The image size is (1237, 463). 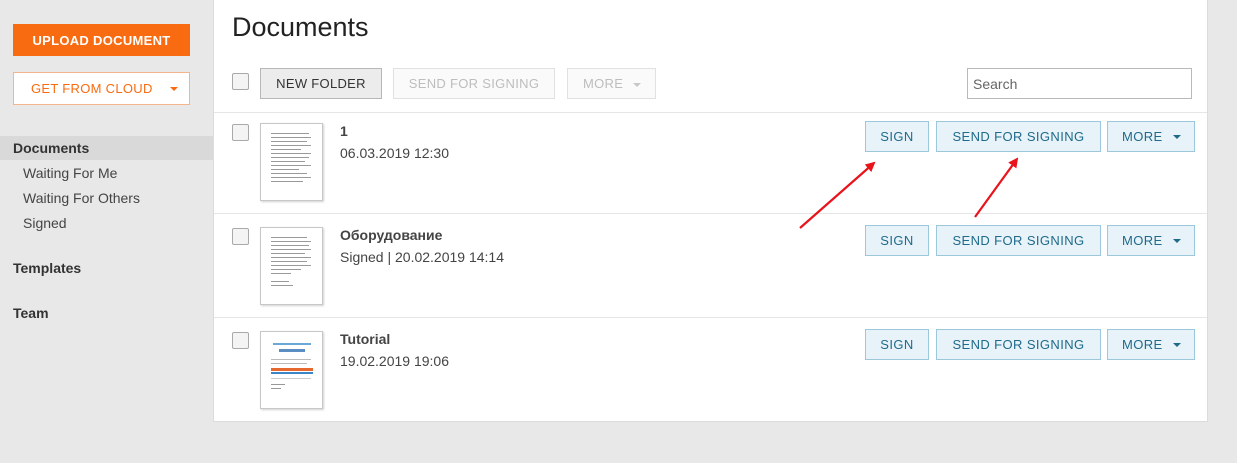 I want to click on select-all-checkbox, so click(x=240, y=81).